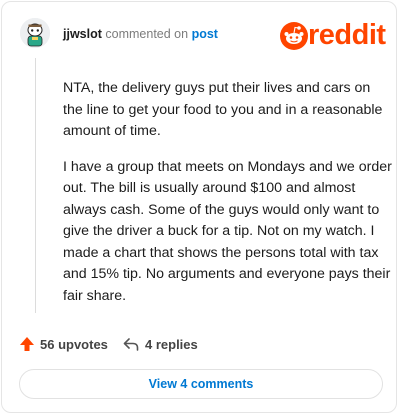  I want to click on thread-line, so click(35, 185).